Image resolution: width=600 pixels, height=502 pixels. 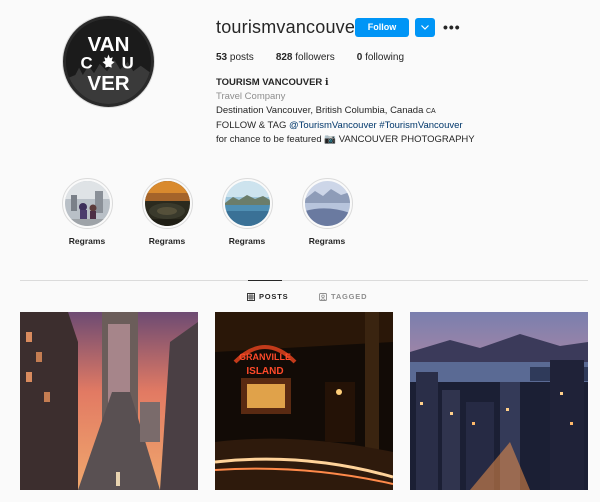 I want to click on tagged-icon, so click(x=323, y=296).